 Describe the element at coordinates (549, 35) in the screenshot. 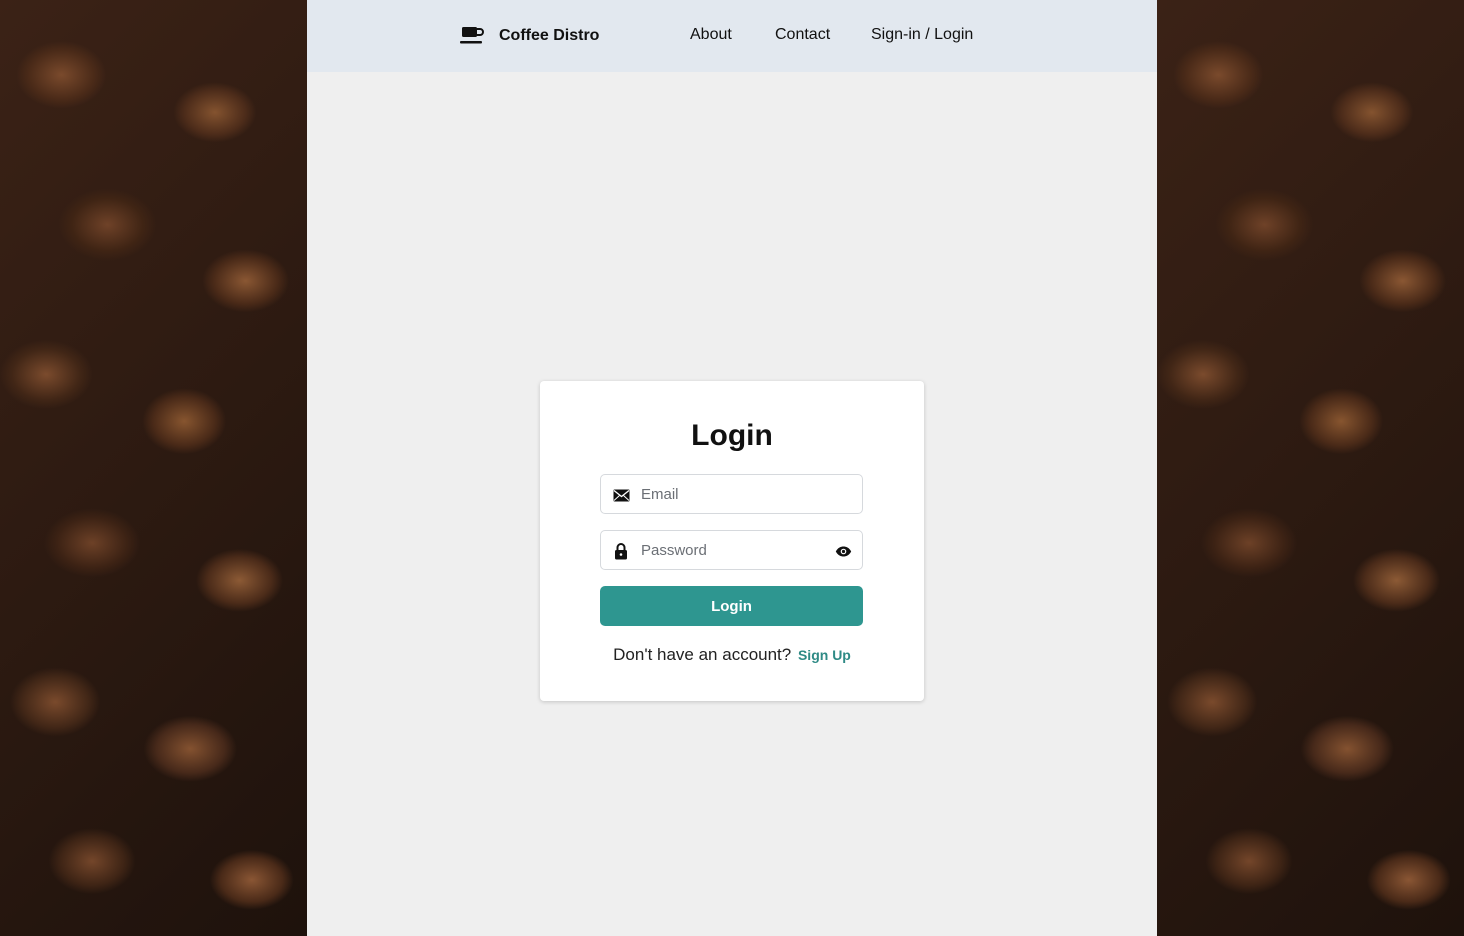

I see `brand-name: Coffee Distro` at that location.